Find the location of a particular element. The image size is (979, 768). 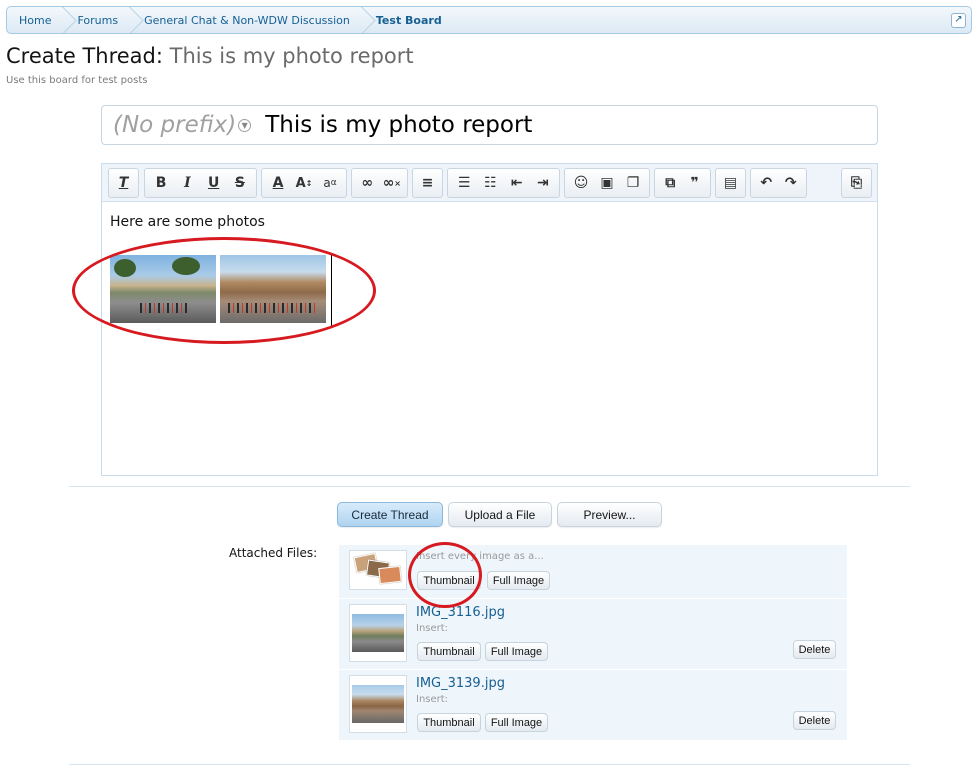

toolbar-group-link: ∞ ∞ × is located at coordinates (379, 183).